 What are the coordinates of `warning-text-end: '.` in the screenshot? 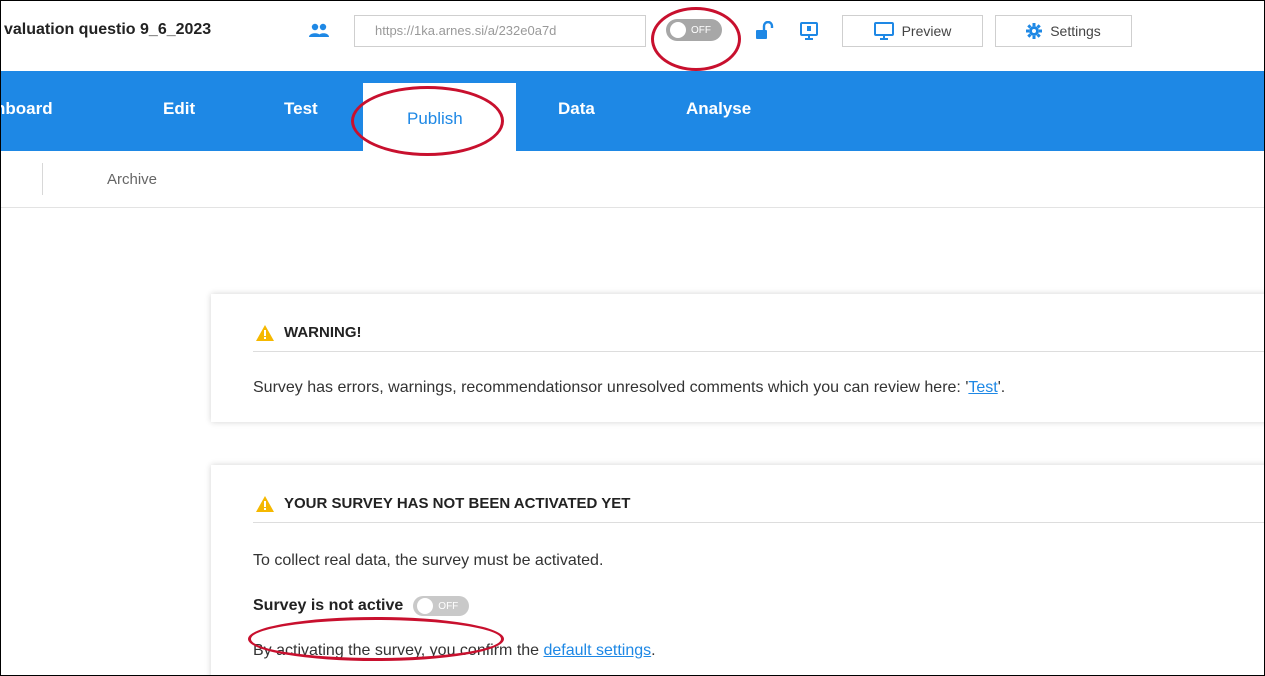 It's located at (1001, 387).